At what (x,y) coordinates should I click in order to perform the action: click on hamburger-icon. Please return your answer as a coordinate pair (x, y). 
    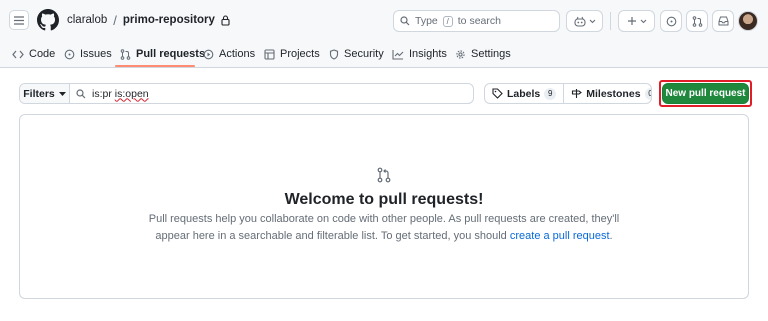
    Looking at the image, I should click on (19, 20).